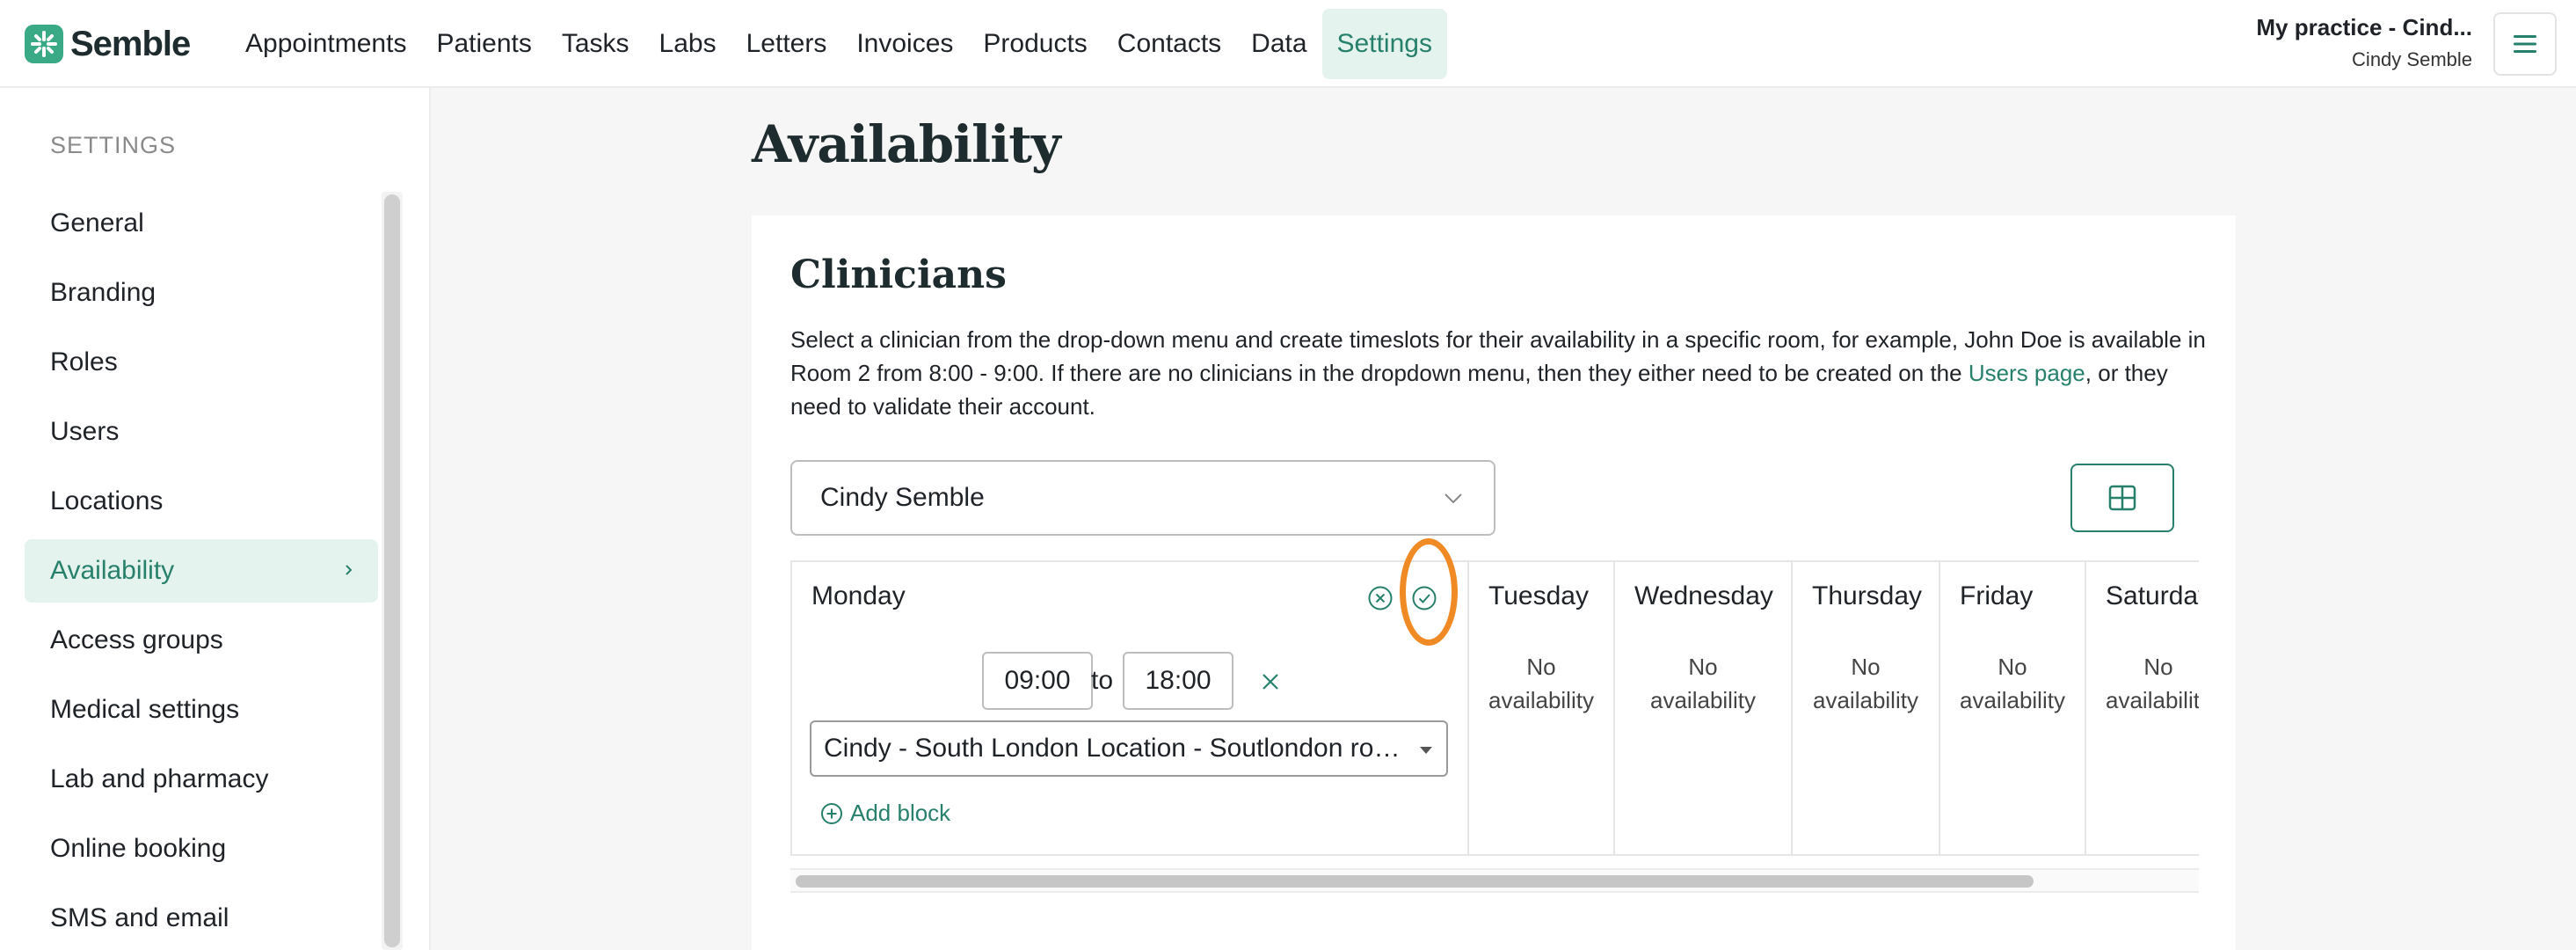  I want to click on hamburger-icon, so click(2525, 44).